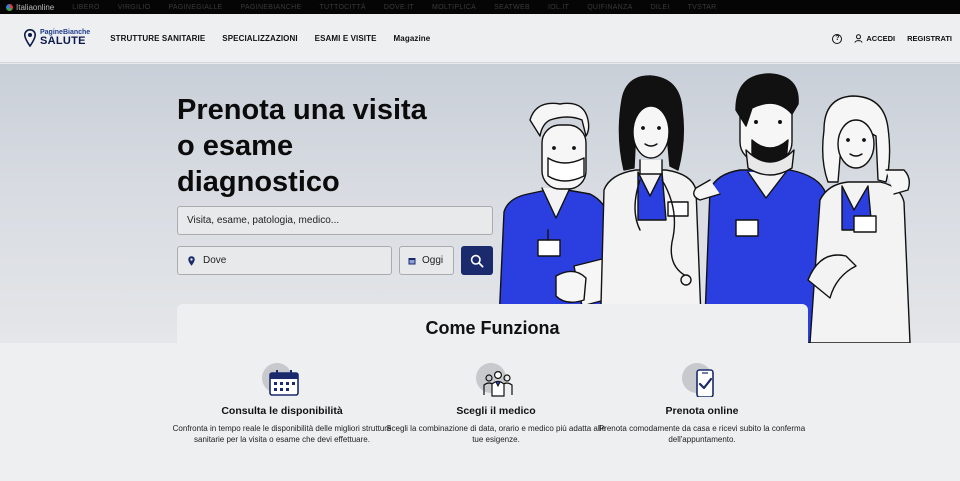  What do you see at coordinates (433, 260) in the screenshot?
I see `date-value: Oggi` at bounding box center [433, 260].